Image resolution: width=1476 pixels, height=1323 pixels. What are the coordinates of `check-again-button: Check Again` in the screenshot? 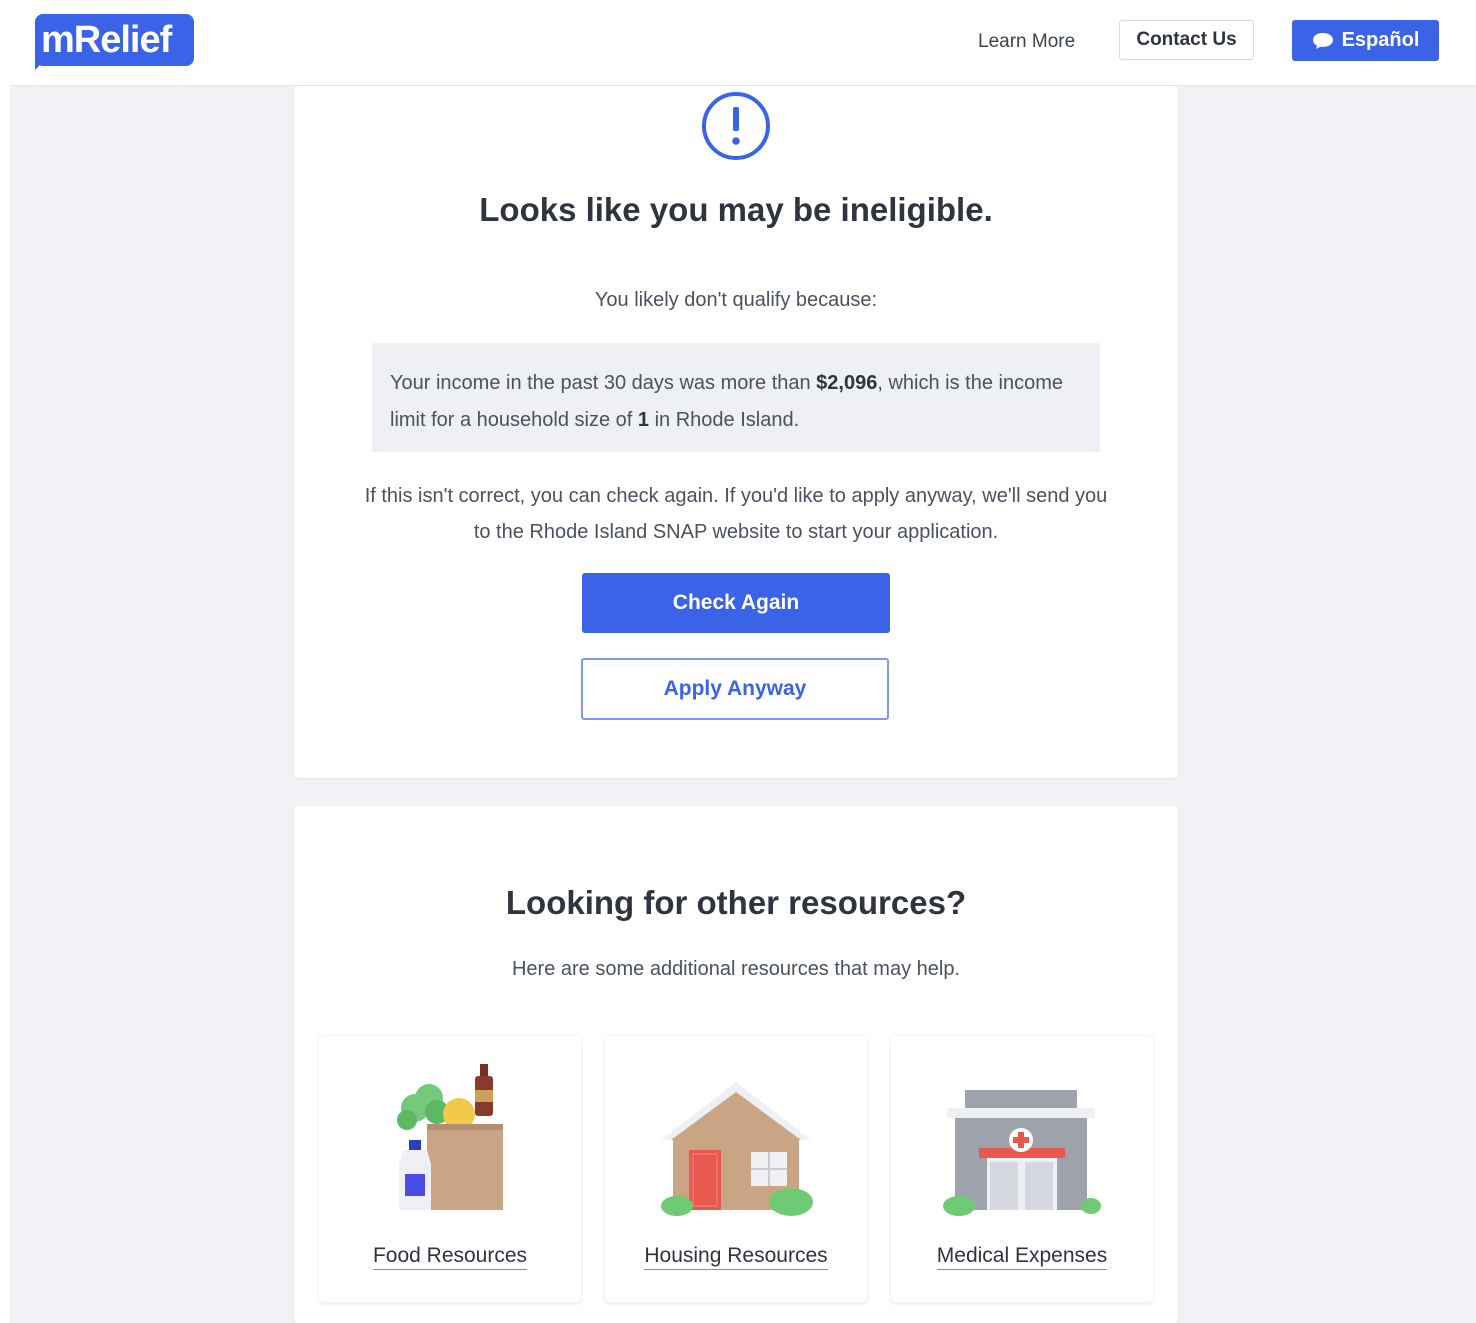 It's located at (736, 603).